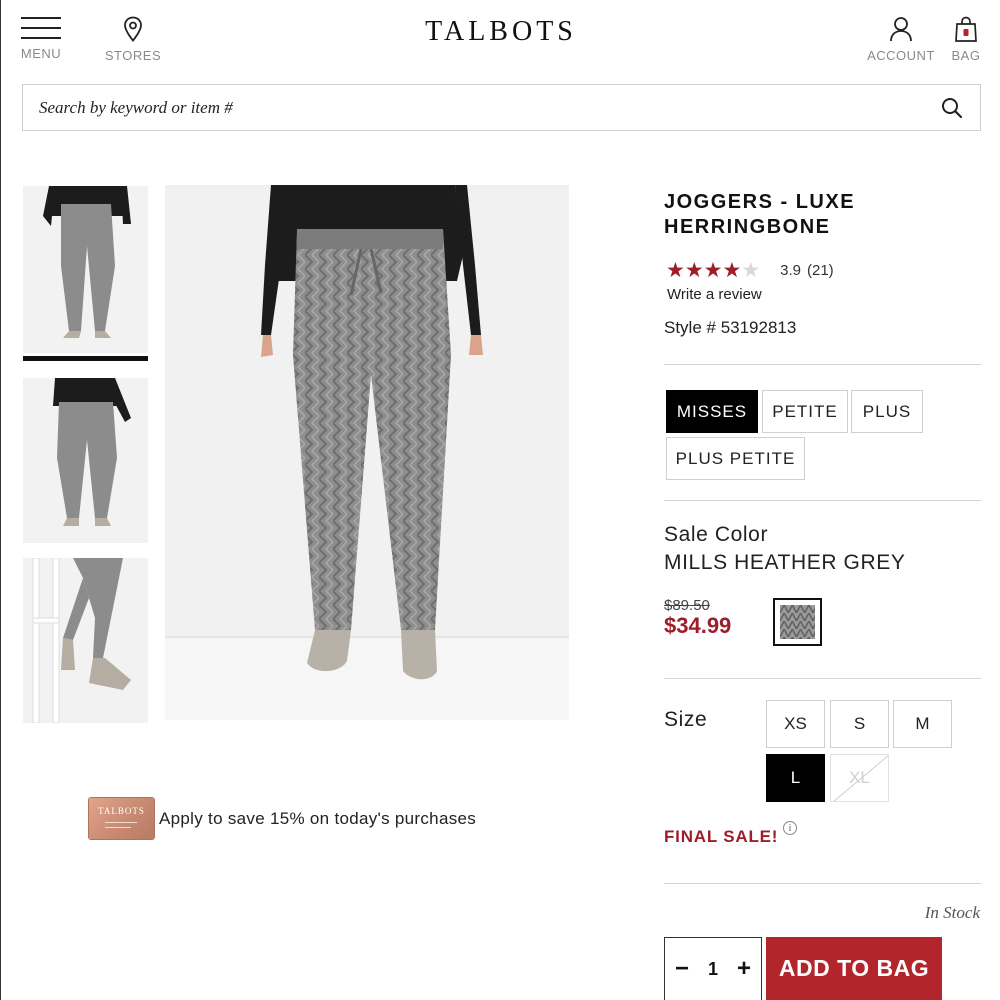  Describe the element at coordinates (133, 55) in the screenshot. I see `stores-label: STORES` at that location.